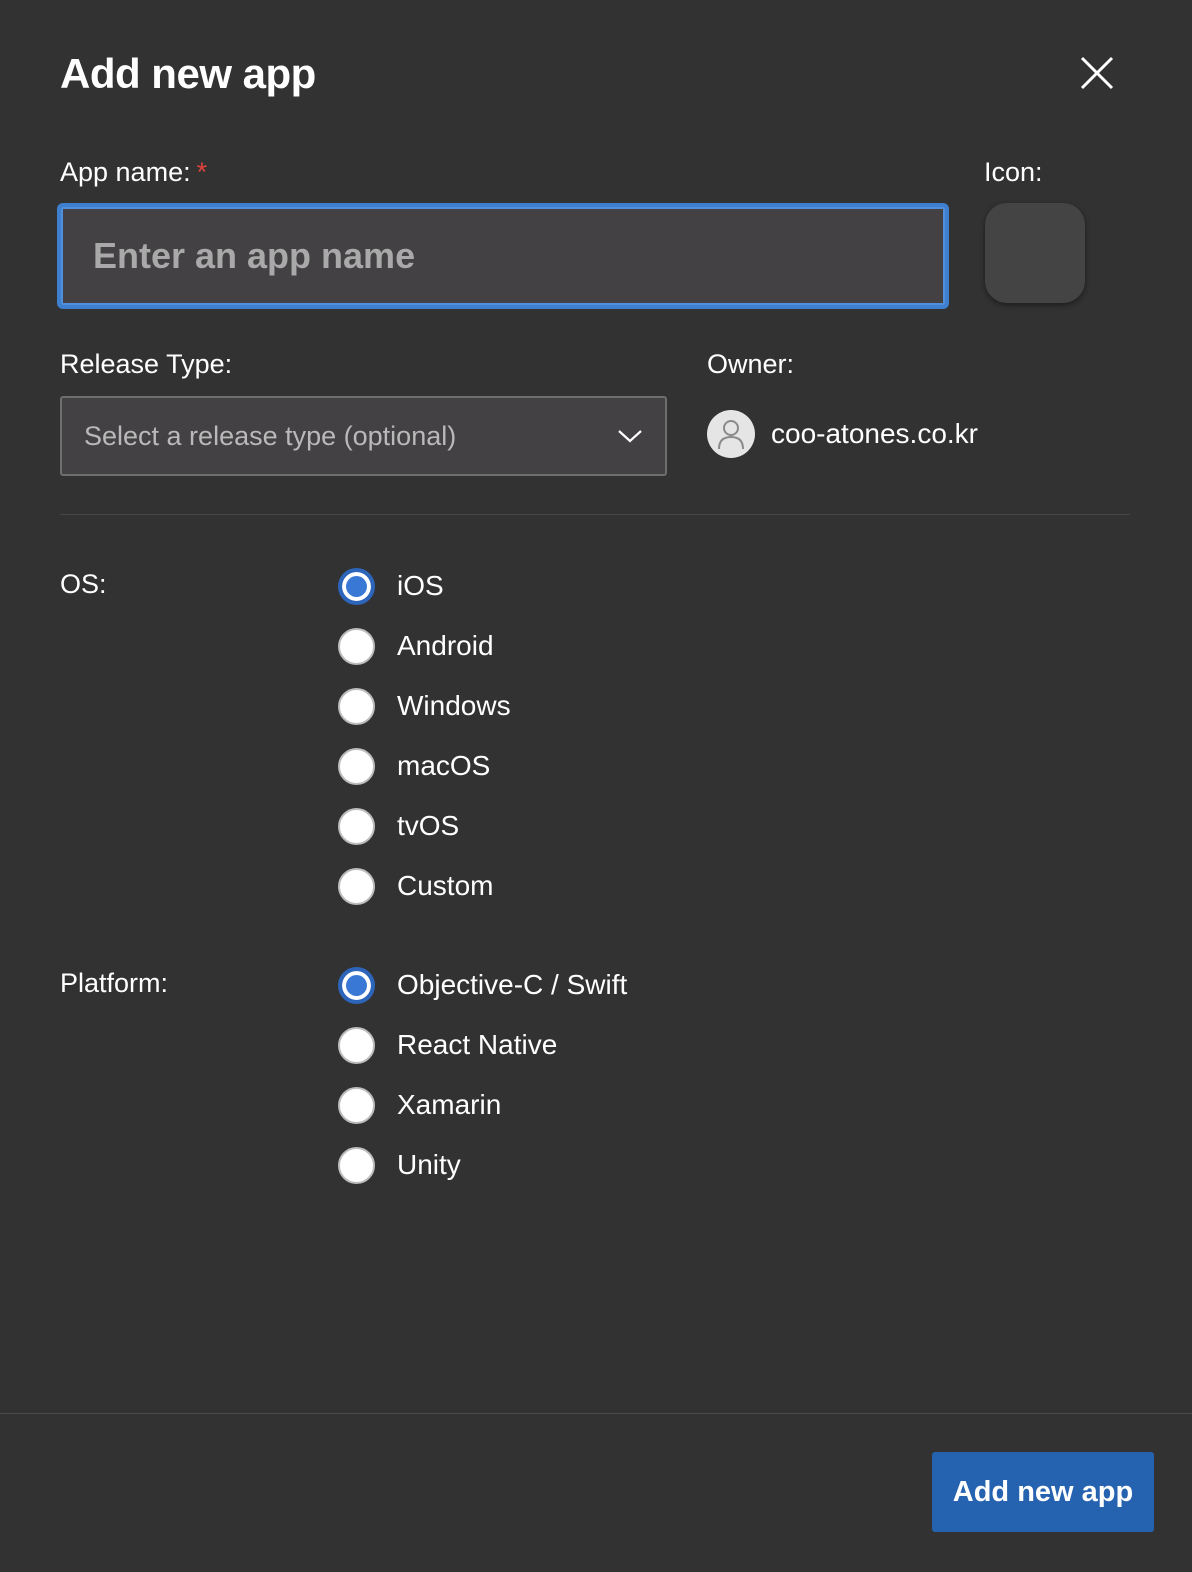 Image resolution: width=1192 pixels, height=1572 pixels. Describe the element at coordinates (202, 172) in the screenshot. I see `required-mark: *` at that location.